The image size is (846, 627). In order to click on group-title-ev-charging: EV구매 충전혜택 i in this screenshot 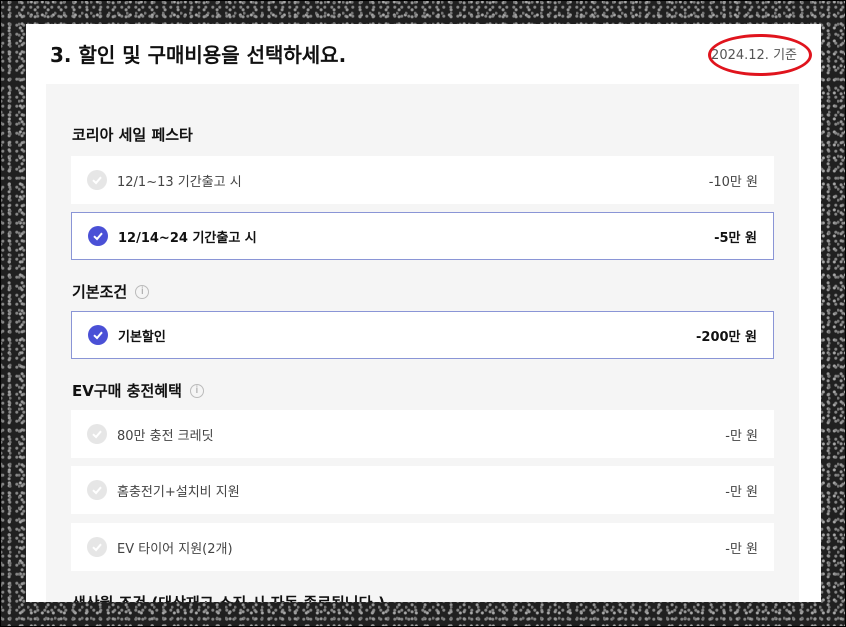, I will do `click(138, 390)`.